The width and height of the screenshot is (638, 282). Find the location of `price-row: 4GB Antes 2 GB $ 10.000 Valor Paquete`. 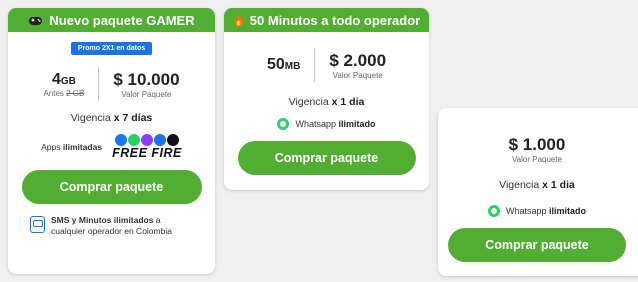

price-row: 4GB Antes 2 GB $ 10.000 Valor Paquete is located at coordinates (111, 84).